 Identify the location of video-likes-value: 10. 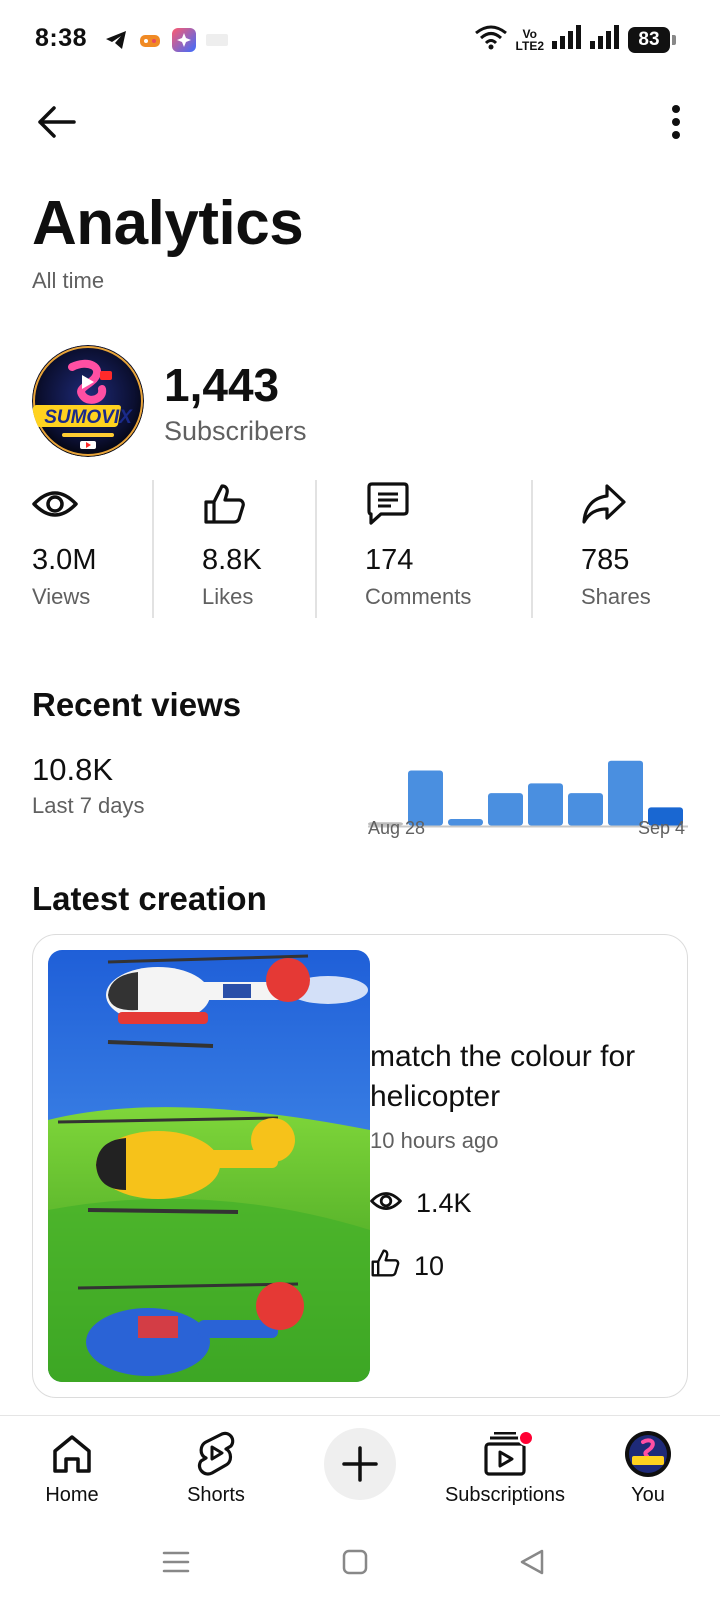
(429, 1266).